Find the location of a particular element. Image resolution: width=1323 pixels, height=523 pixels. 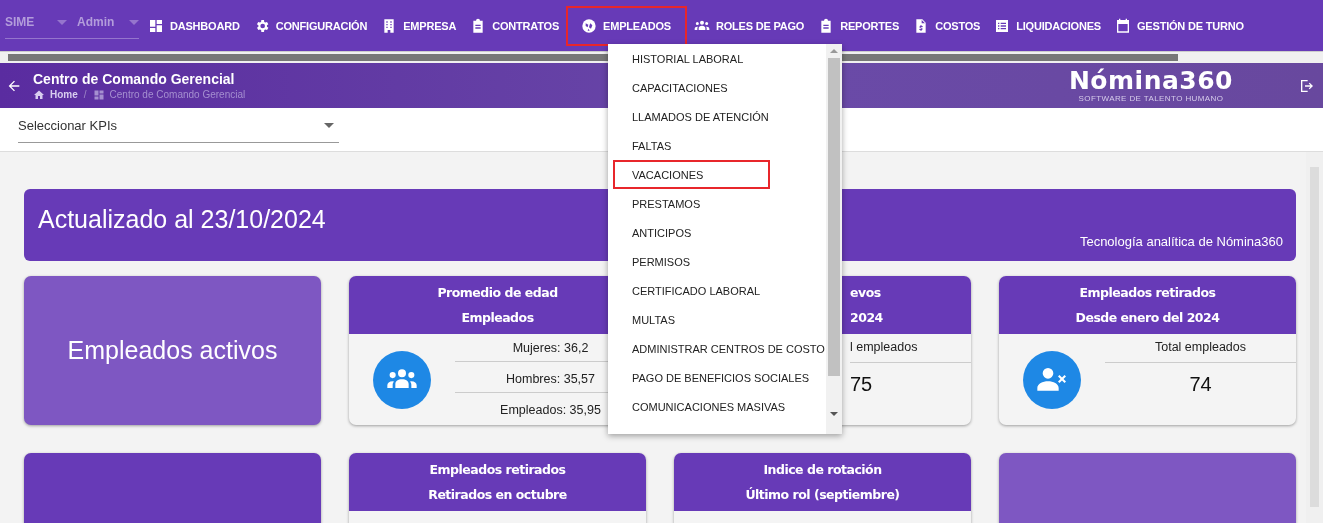

card-heading: 2024 is located at coordinates (866, 317).